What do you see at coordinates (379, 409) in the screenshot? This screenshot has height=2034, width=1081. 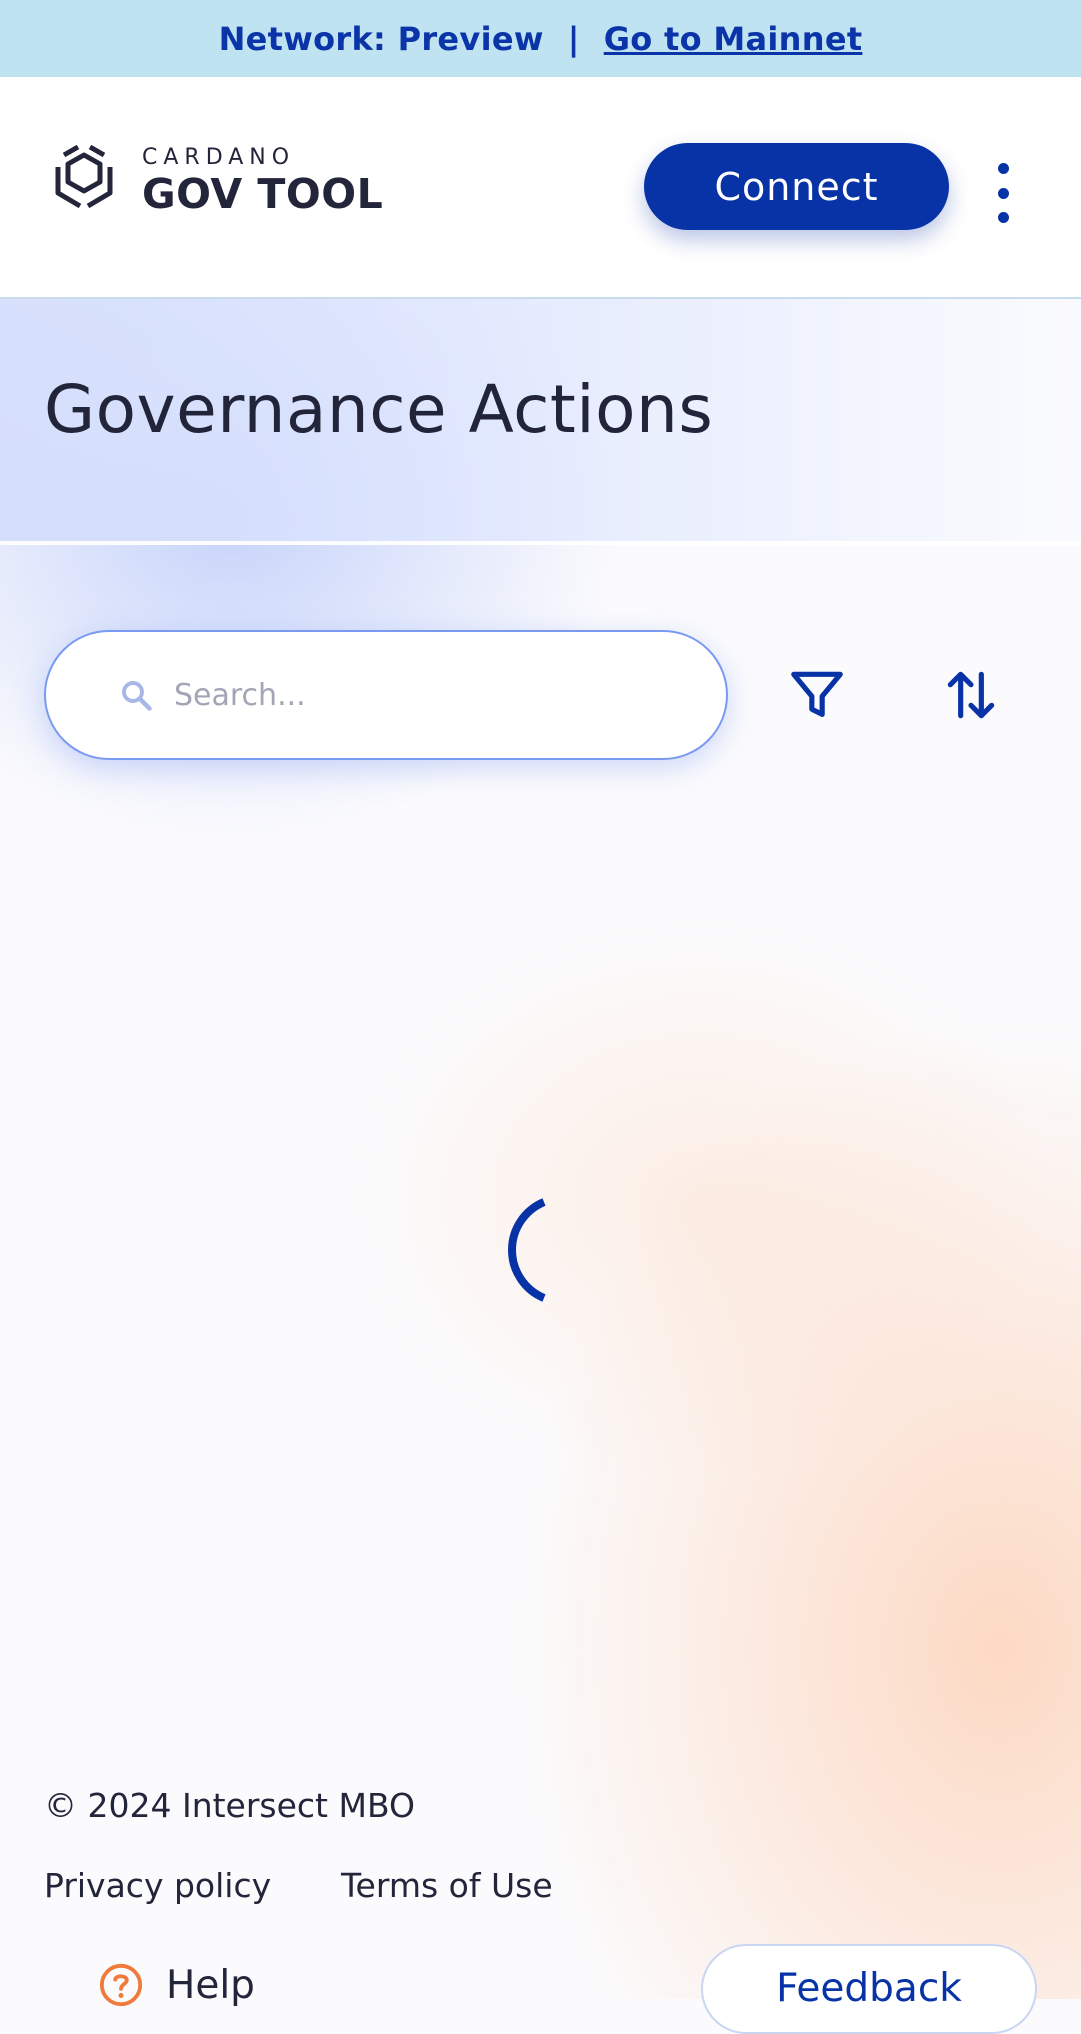 I see `page-title: Governance Actions` at bounding box center [379, 409].